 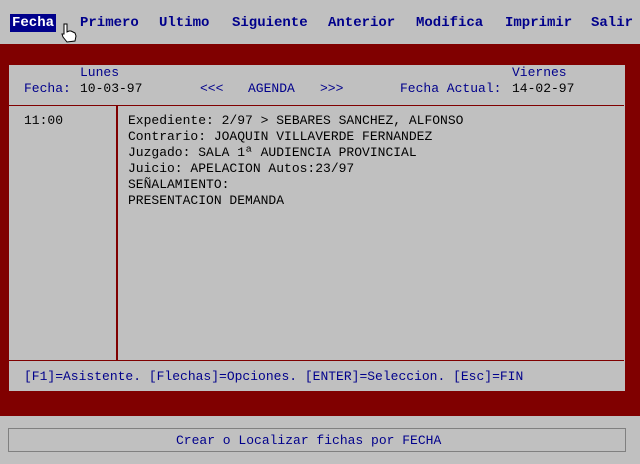 What do you see at coordinates (109, 23) in the screenshot?
I see `menu-primero: Primero` at bounding box center [109, 23].